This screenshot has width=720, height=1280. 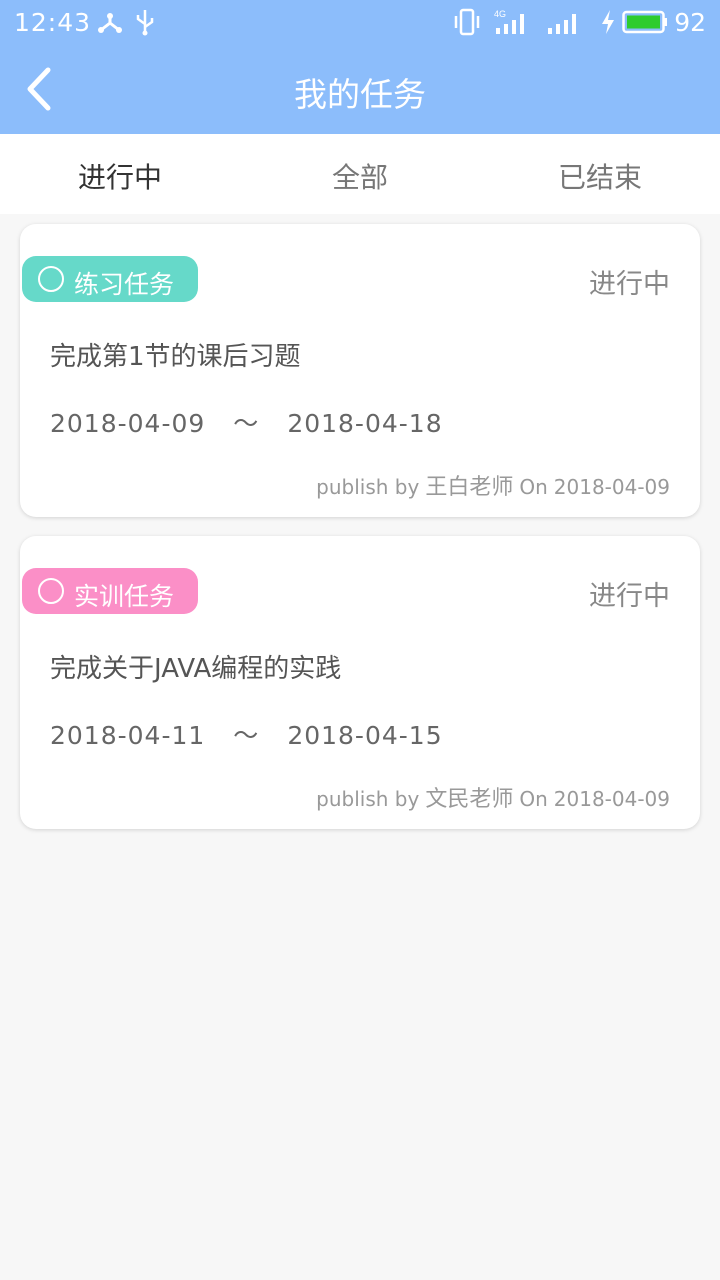 What do you see at coordinates (500, 14) in the screenshot?
I see `network-label: 4G` at bounding box center [500, 14].